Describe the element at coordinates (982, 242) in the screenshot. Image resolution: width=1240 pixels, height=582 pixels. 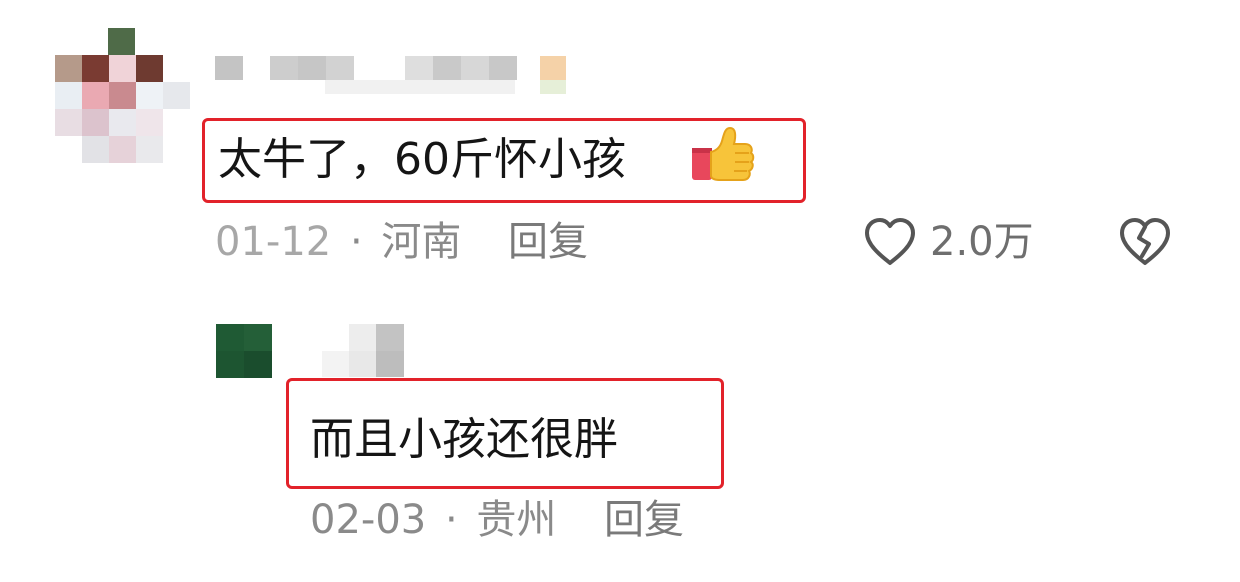
I see `like-count: 2.0万` at that location.